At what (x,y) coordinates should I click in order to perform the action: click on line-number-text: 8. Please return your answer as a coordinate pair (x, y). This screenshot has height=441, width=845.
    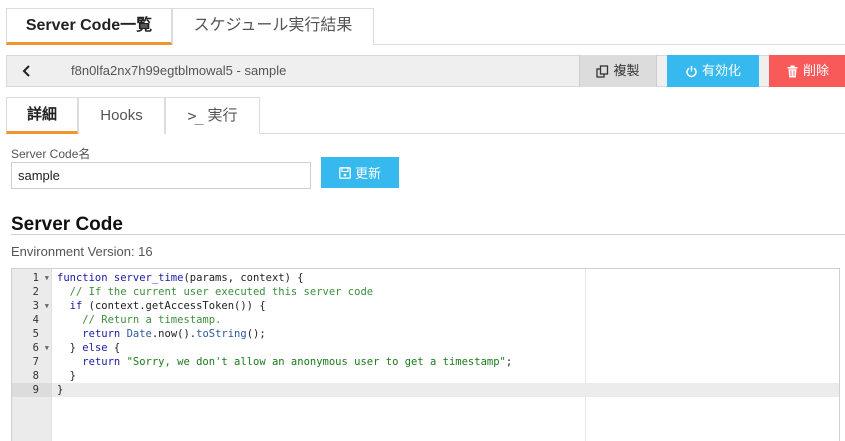
    Looking at the image, I should click on (35, 376).